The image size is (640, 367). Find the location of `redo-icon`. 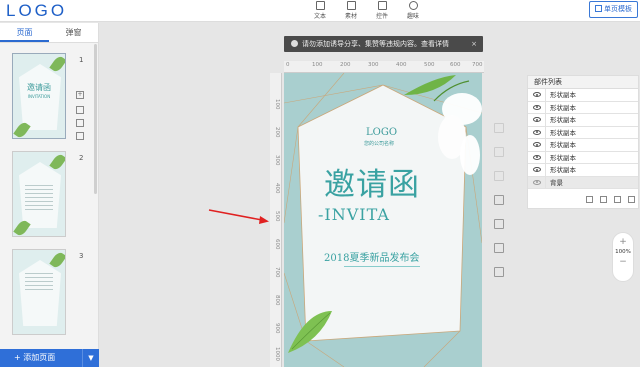

redo-icon is located at coordinates (499, 152).